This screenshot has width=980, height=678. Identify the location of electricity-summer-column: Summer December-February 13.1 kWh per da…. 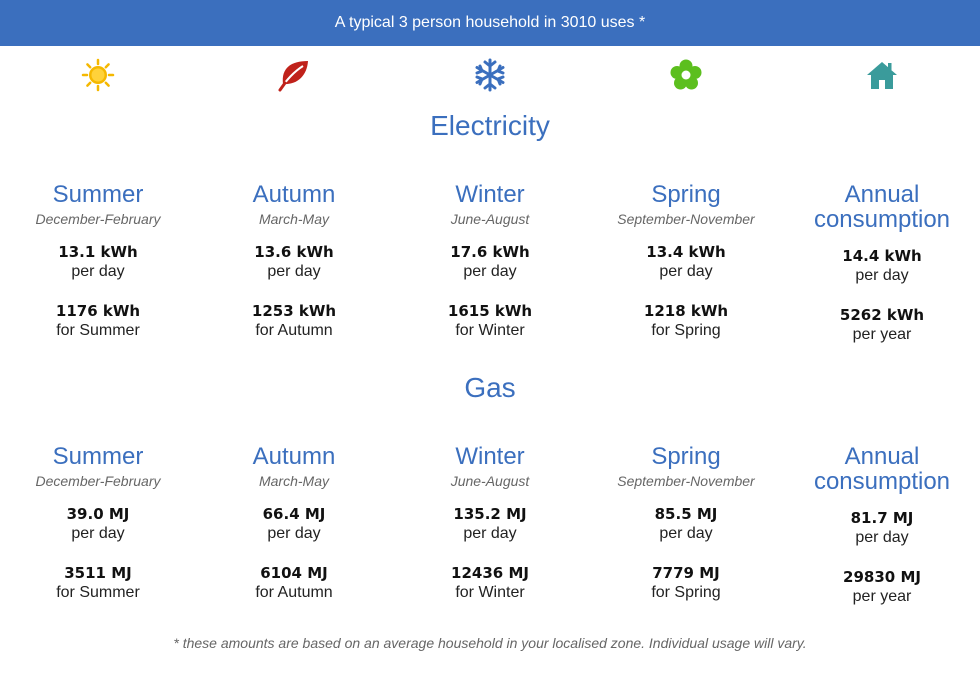
(98, 264).